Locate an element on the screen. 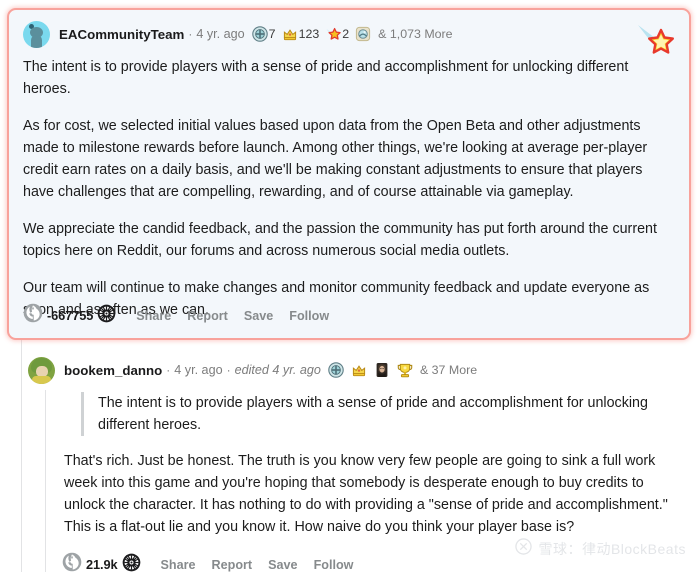 The image size is (700, 577). vote-group: 21.9k is located at coordinates (101, 564).